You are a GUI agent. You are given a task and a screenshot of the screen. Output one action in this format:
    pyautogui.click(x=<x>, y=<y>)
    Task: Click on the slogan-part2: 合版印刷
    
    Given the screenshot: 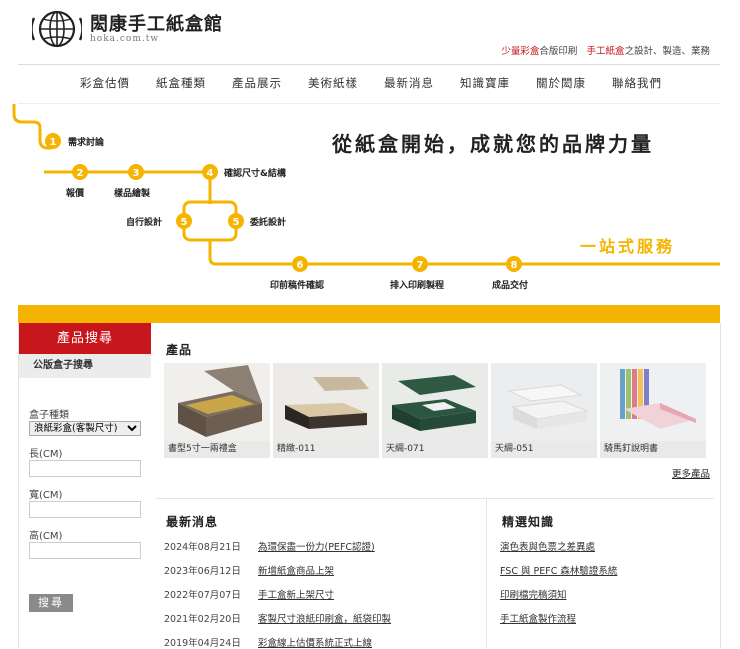 What is the action you would take?
    pyautogui.click(x=558, y=51)
    